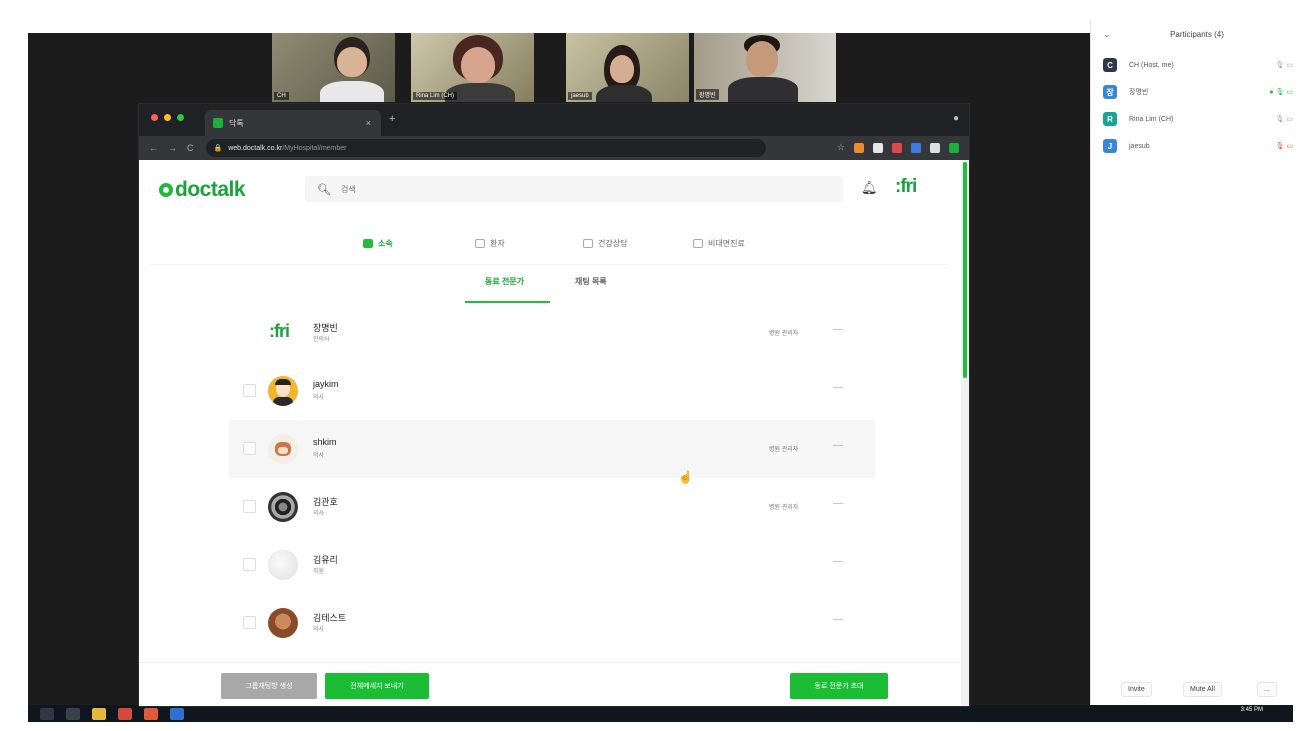 This screenshot has height=731, width=1303. Describe the element at coordinates (279, 331) in the screenshot. I see `avatar: :fri` at that location.